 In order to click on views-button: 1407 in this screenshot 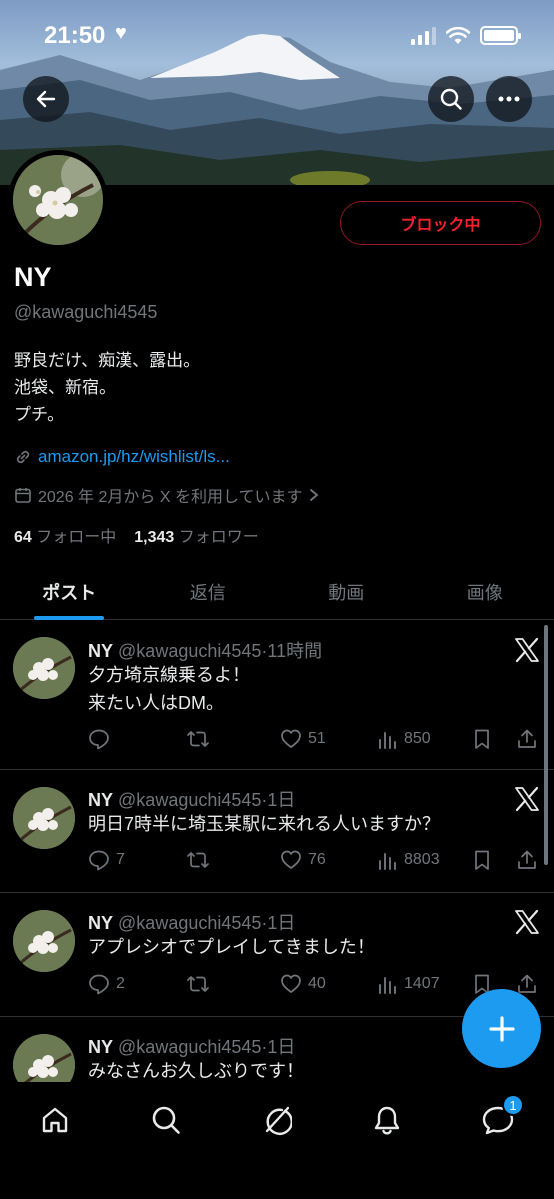, I will do `click(408, 984)`.